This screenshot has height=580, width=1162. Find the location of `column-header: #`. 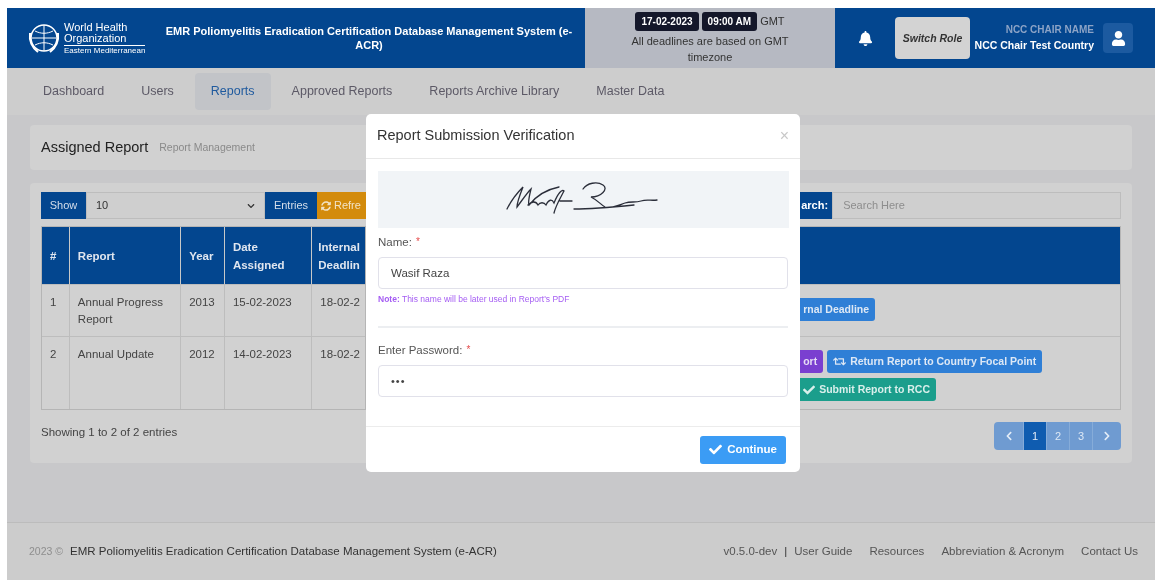

column-header: # is located at coordinates (56, 255).